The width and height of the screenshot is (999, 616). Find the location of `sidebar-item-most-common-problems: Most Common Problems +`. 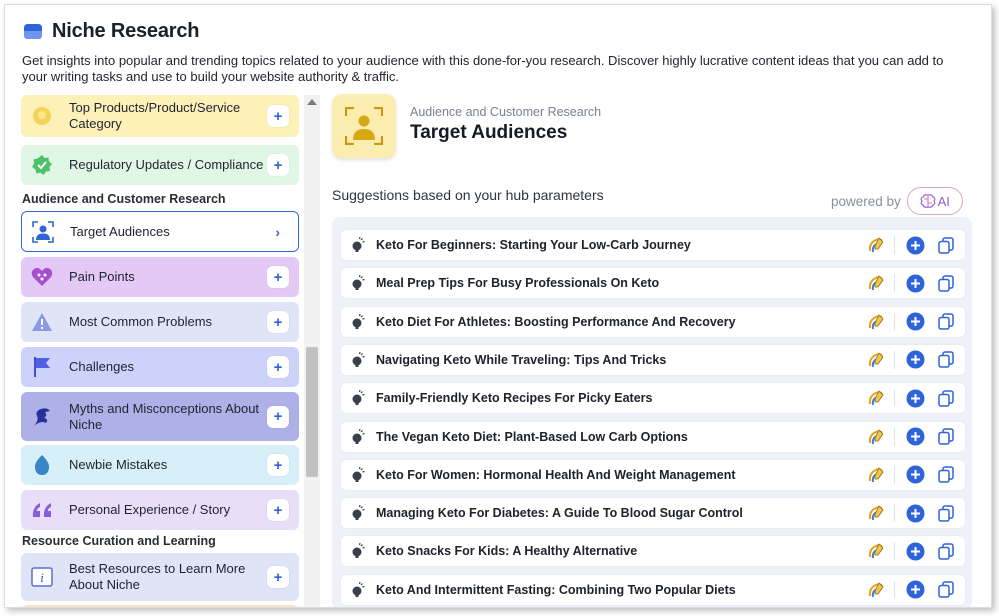

sidebar-item-most-common-problems: Most Common Problems + is located at coordinates (160, 322).